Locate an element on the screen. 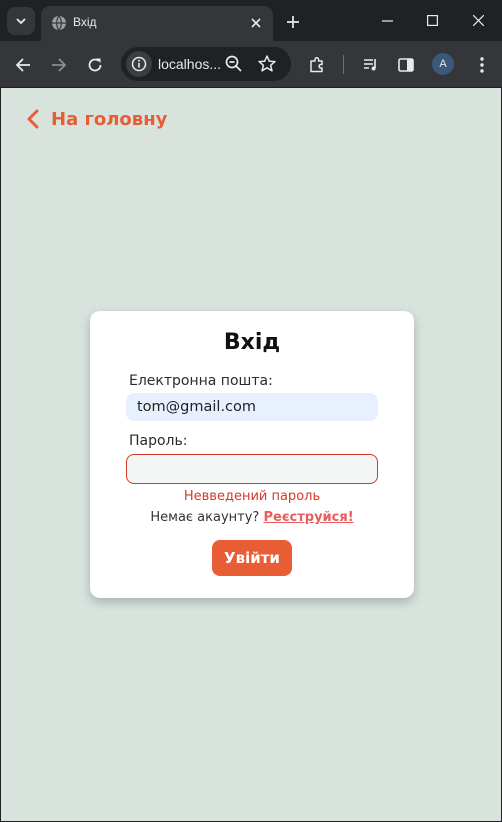  password-label: Пароль: is located at coordinates (158, 441).